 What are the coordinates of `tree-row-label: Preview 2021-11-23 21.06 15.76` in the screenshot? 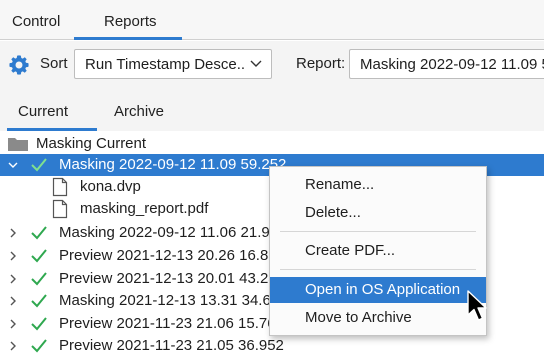 It's located at (167, 323).